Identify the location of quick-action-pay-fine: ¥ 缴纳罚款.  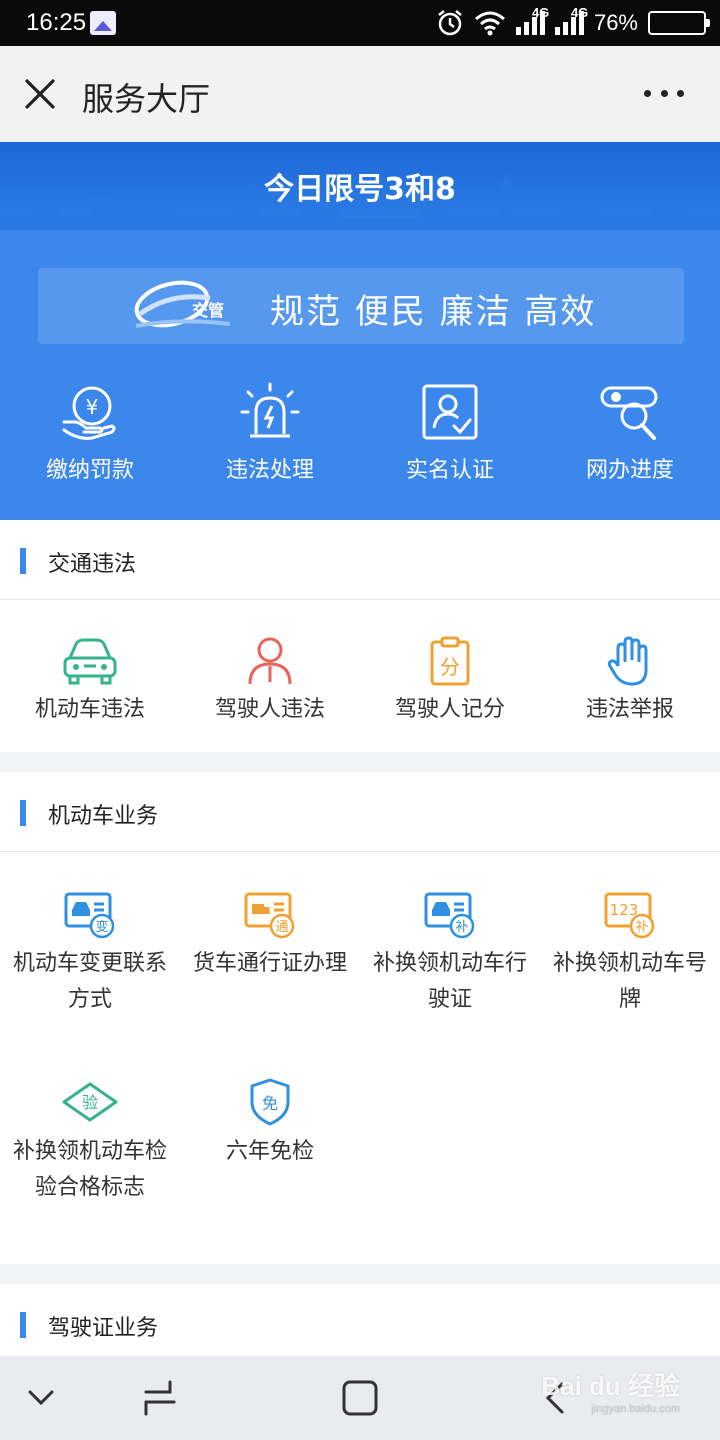
(90, 438).